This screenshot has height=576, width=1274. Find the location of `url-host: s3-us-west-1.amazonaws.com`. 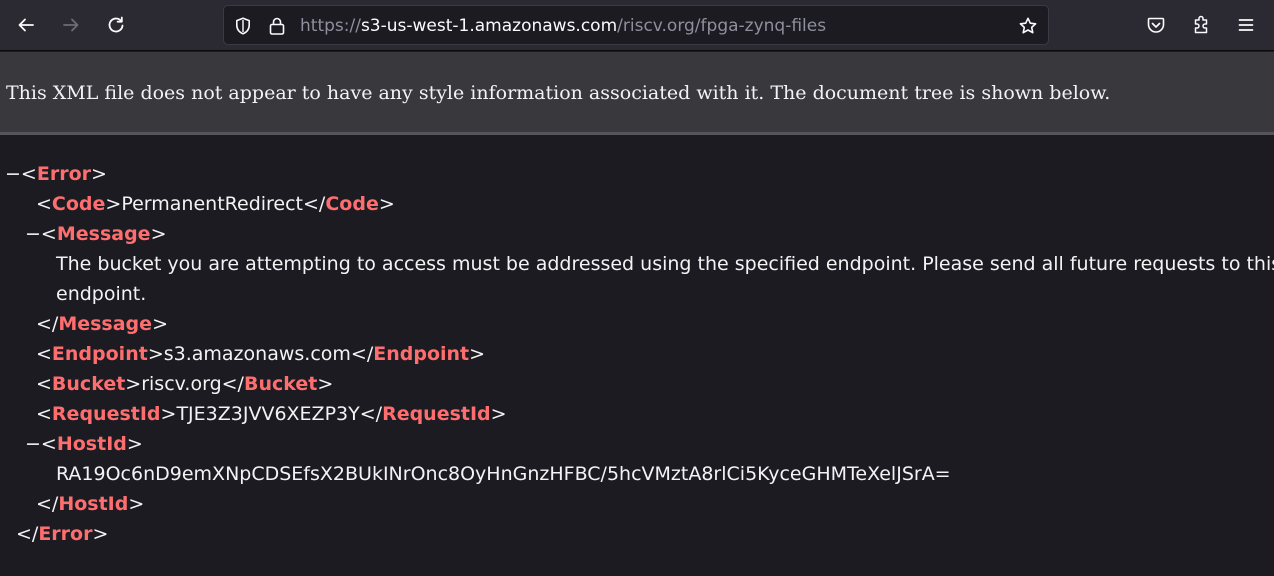

url-host: s3-us-west-1.amazonaws.com is located at coordinates (489, 26).